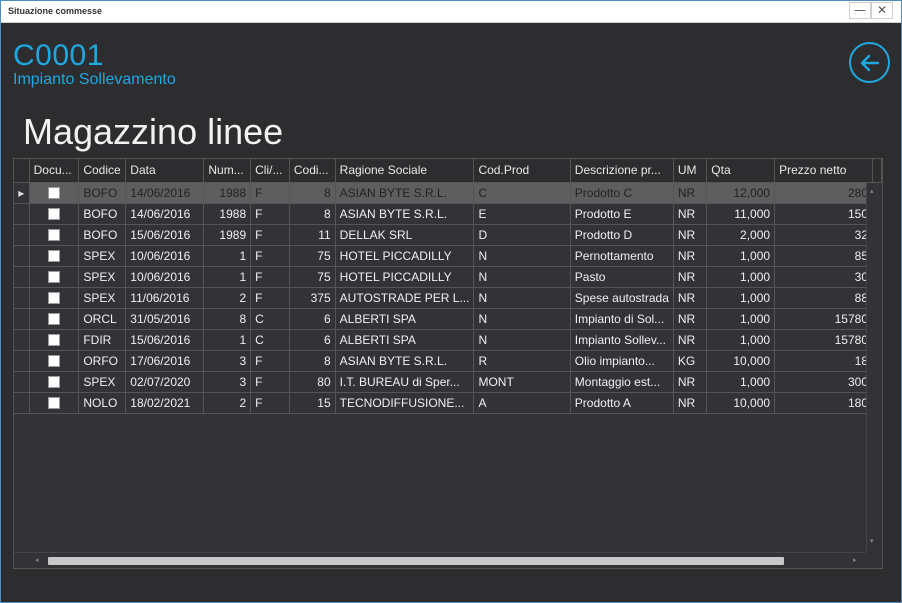 The height and width of the screenshot is (603, 902). What do you see at coordinates (860, 10) in the screenshot?
I see `minimize-button: —` at bounding box center [860, 10].